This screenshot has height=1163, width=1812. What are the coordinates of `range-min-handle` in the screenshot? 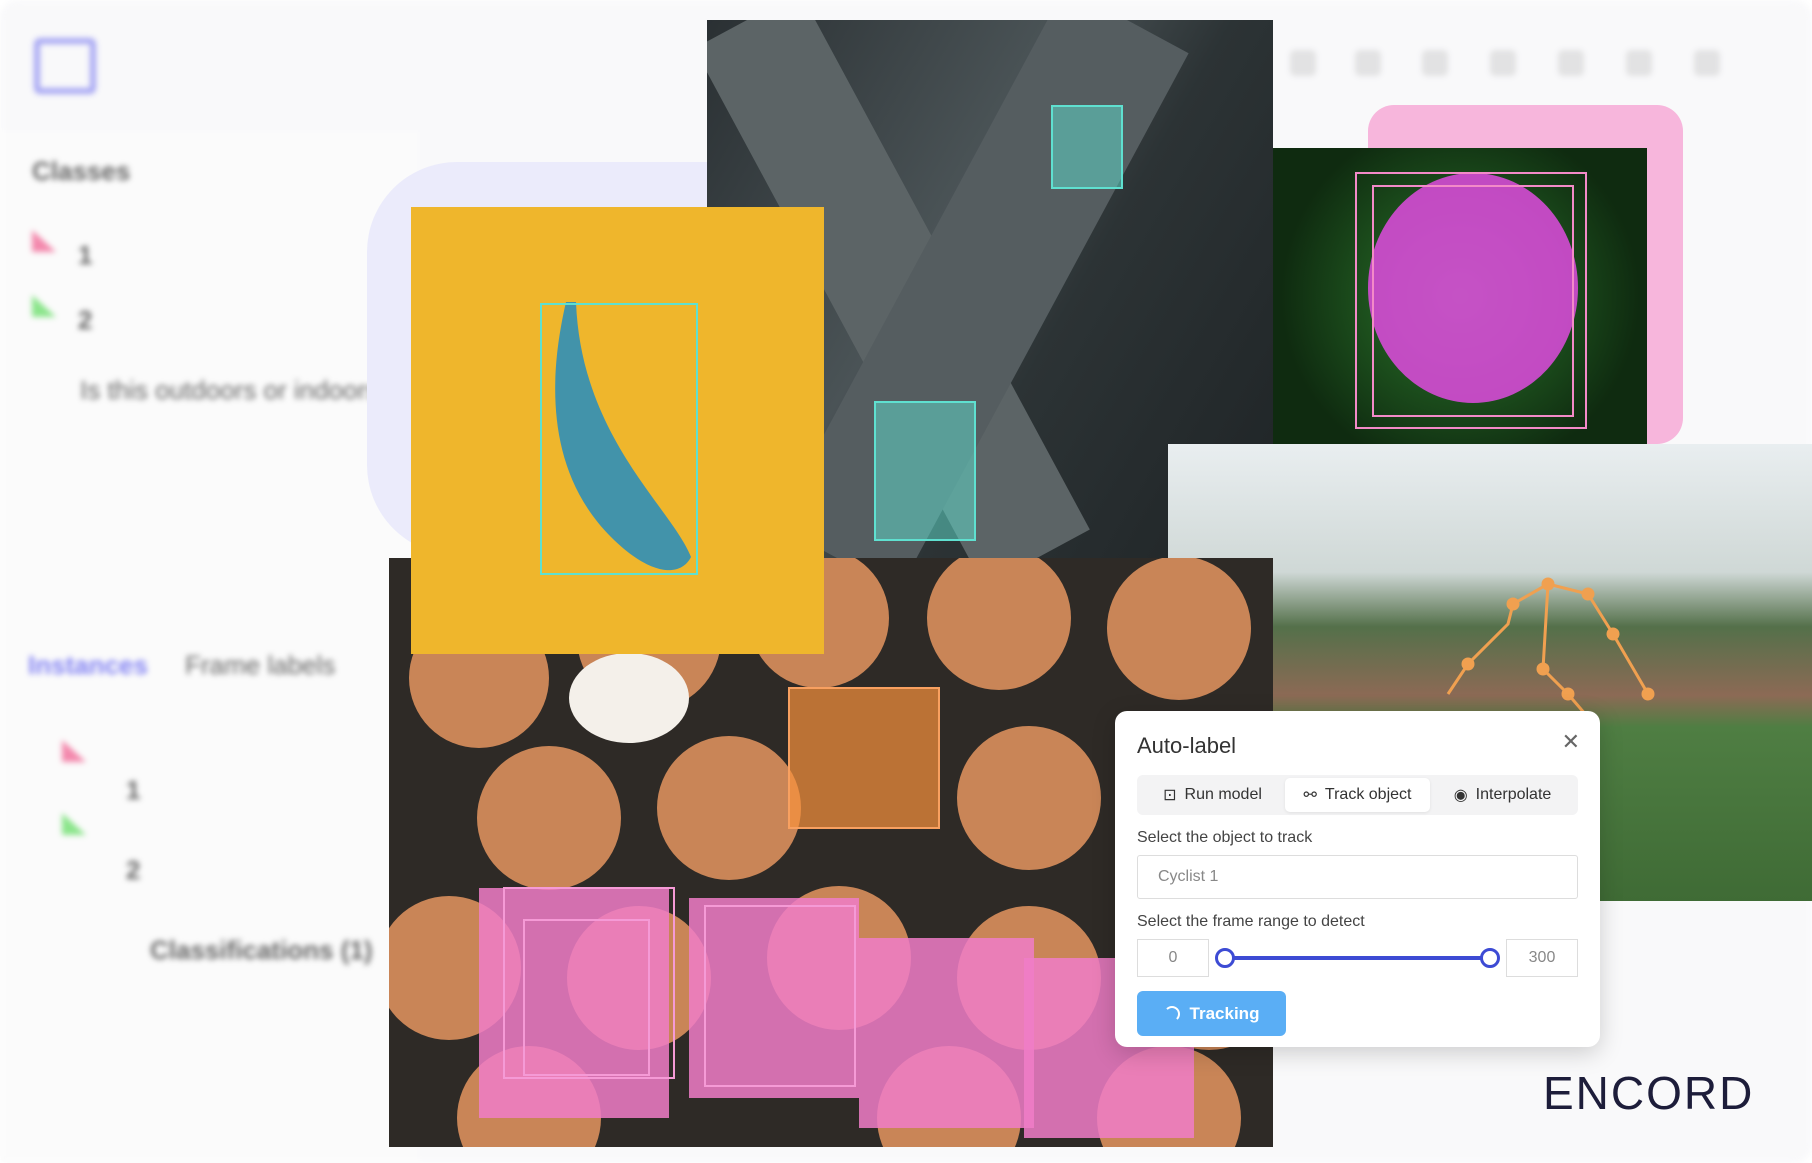 It's located at (1225, 958).